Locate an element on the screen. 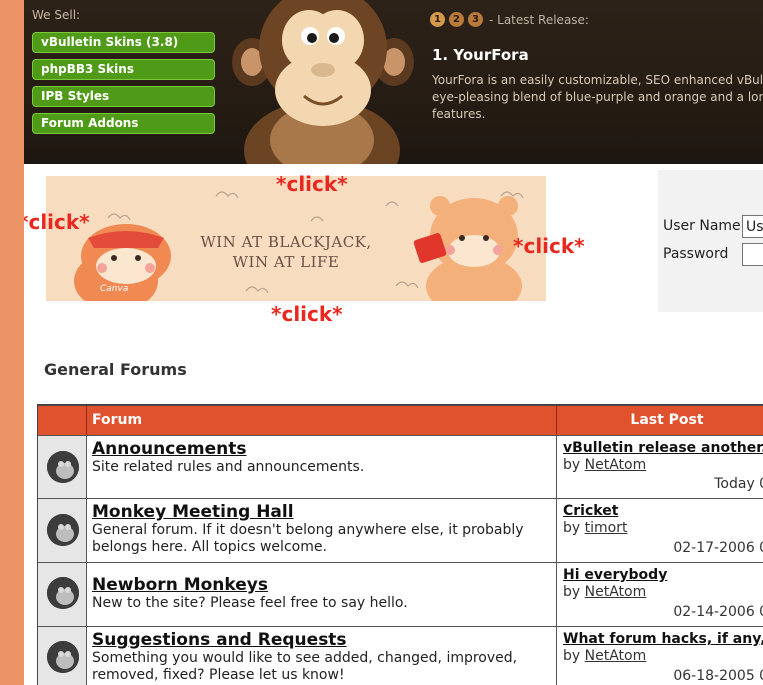  forum-title-link: Suggestions and Requests is located at coordinates (321, 640).